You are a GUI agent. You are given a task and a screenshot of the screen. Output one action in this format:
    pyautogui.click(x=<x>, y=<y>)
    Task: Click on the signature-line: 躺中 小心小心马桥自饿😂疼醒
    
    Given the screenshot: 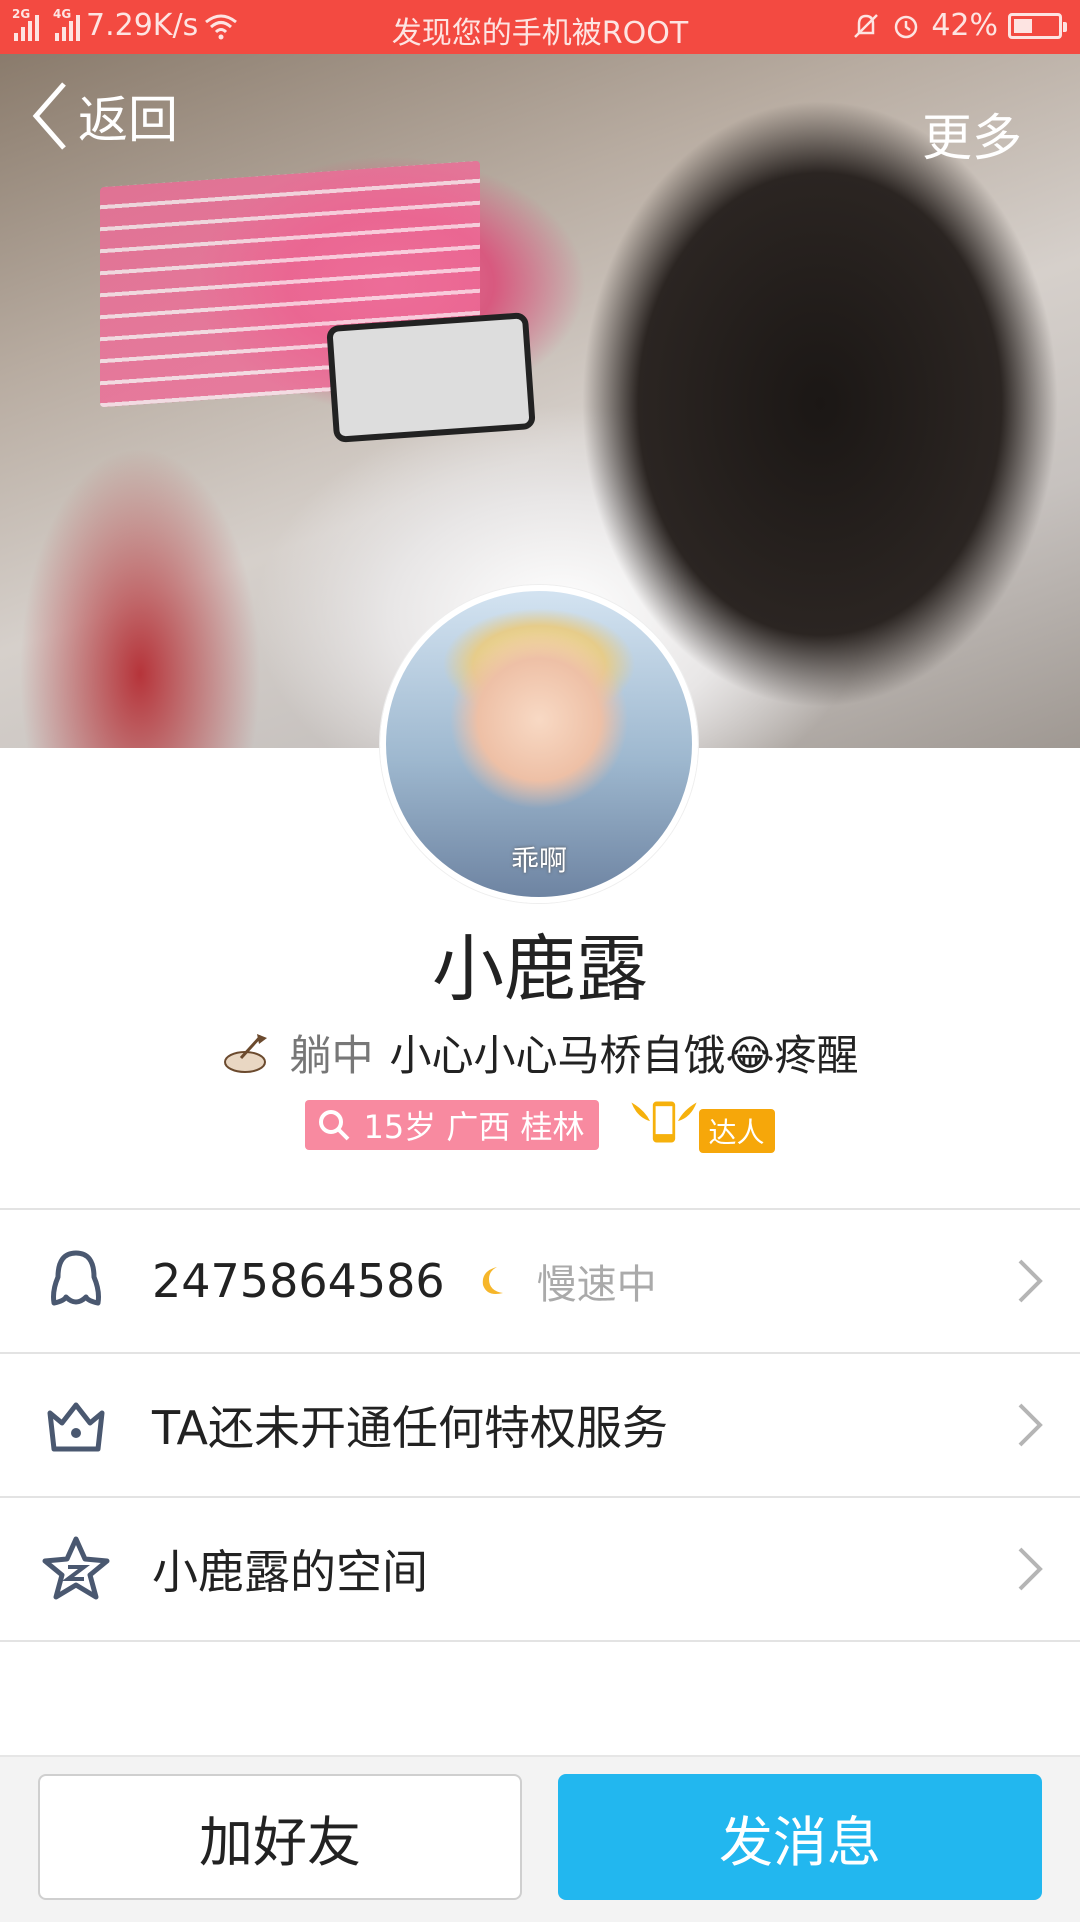 What is the action you would take?
    pyautogui.click(x=540, y=1052)
    